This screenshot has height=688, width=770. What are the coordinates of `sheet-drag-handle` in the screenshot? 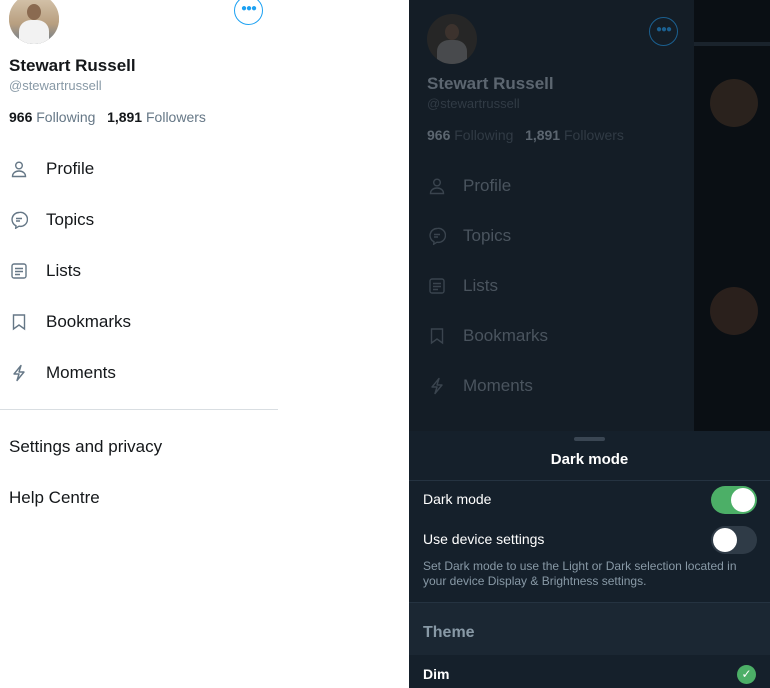 It's located at (589, 439).